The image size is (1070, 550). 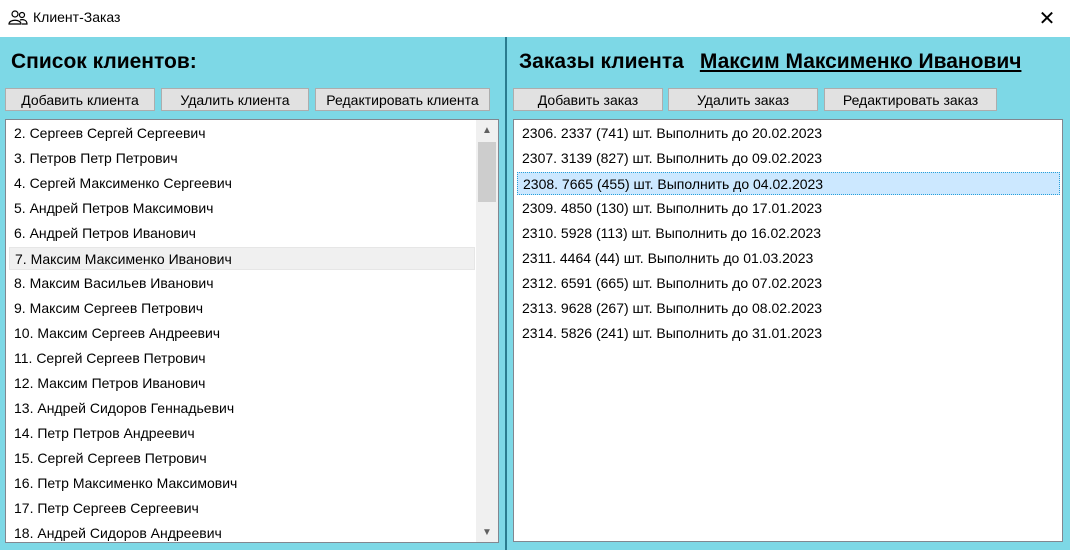 What do you see at coordinates (743, 99) in the screenshot?
I see `delete-order-button: Удалить заказ` at bounding box center [743, 99].